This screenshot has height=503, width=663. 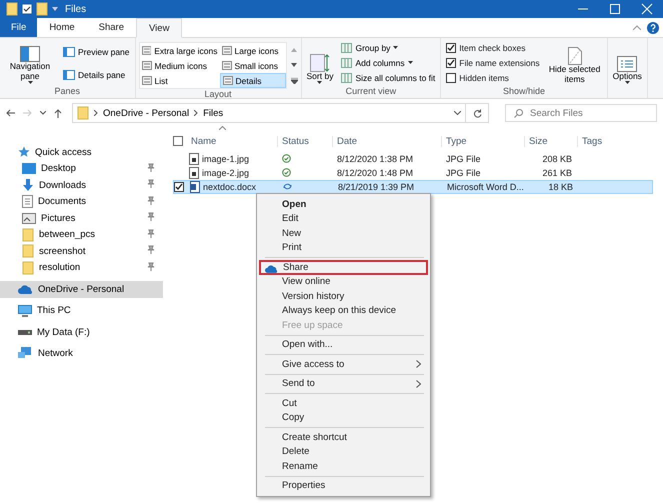 I want to click on menu-item: Properties, so click(x=343, y=485).